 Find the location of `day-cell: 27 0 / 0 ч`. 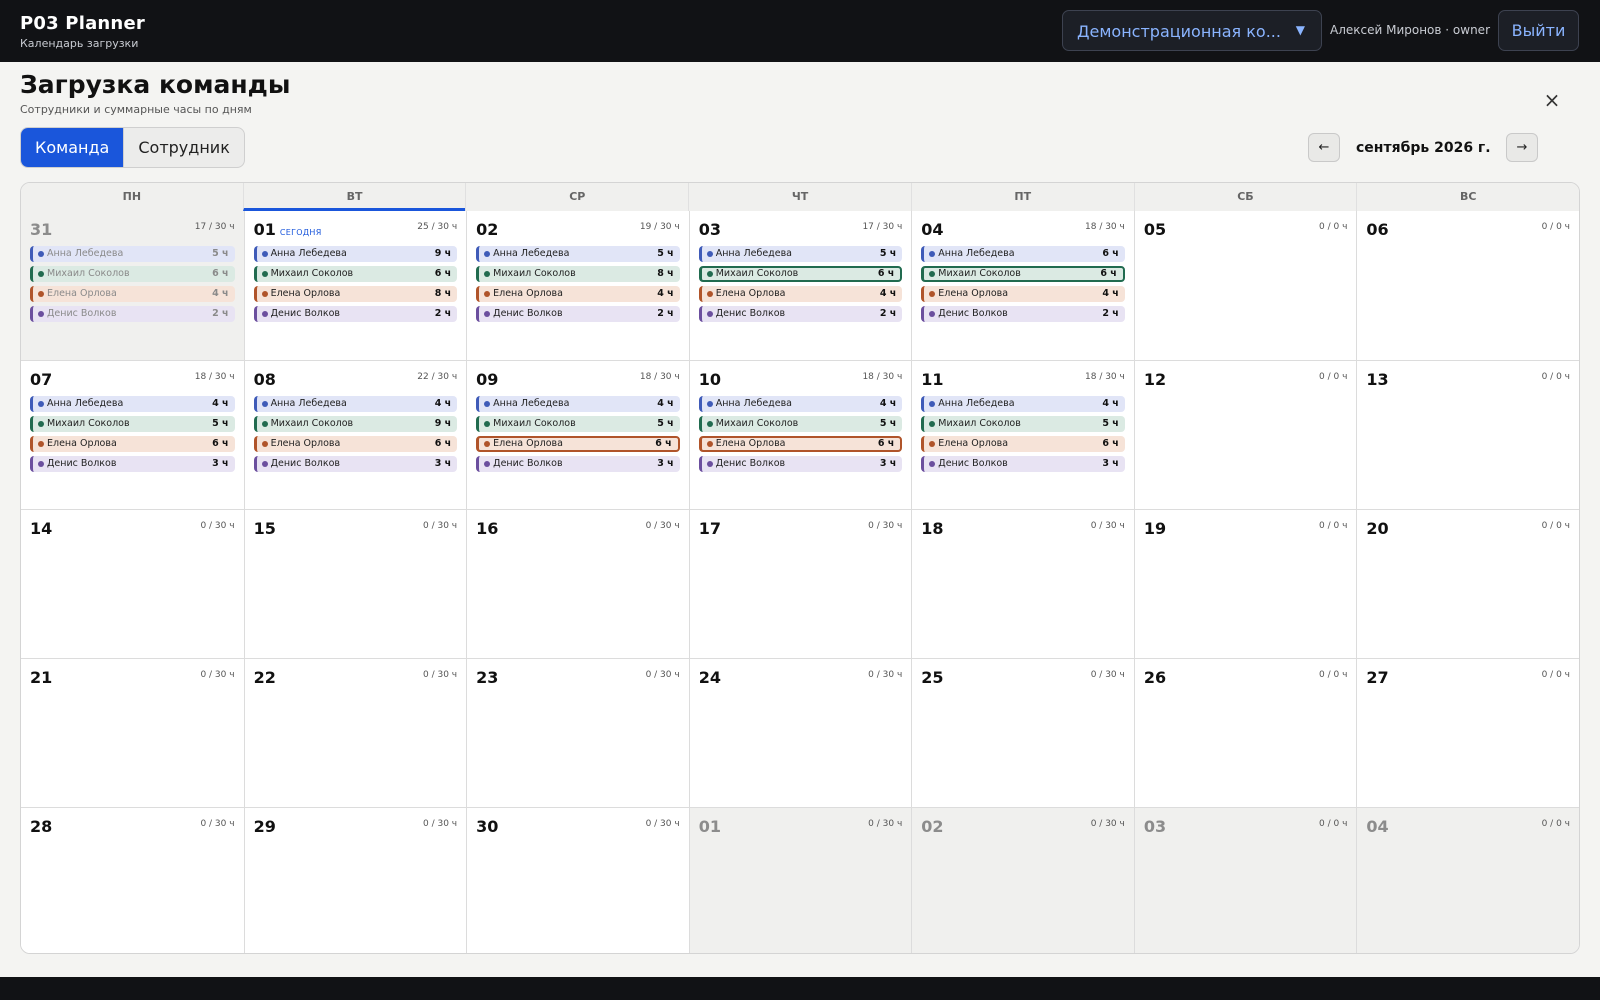

day-cell: 27 0 / 0 ч is located at coordinates (1467, 732).